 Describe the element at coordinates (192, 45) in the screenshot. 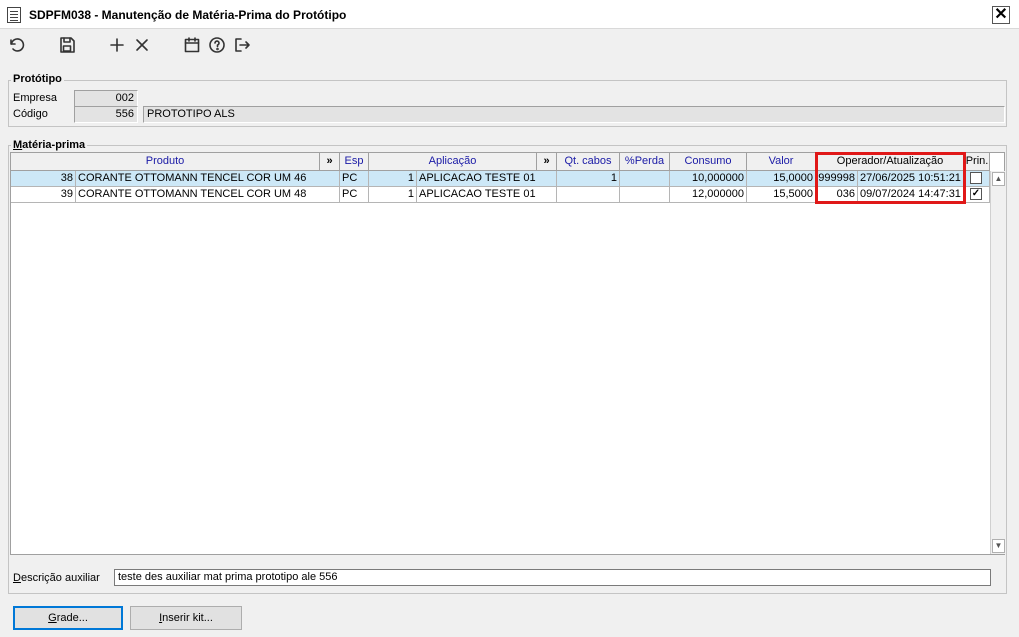

I see `calendar-icon` at that location.